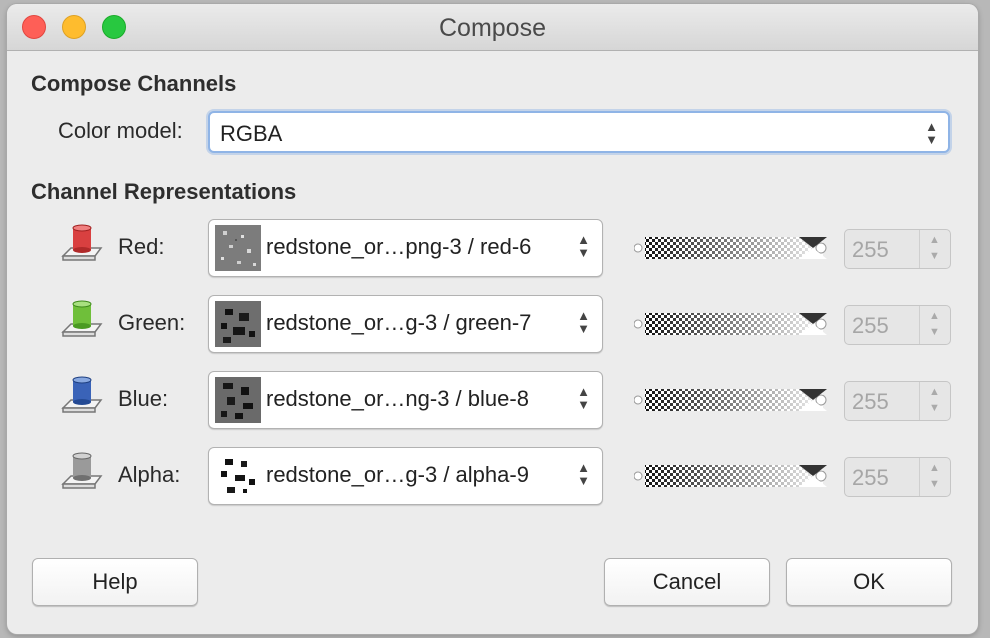  What do you see at coordinates (115, 582) in the screenshot?
I see `help-button: Help` at bounding box center [115, 582].